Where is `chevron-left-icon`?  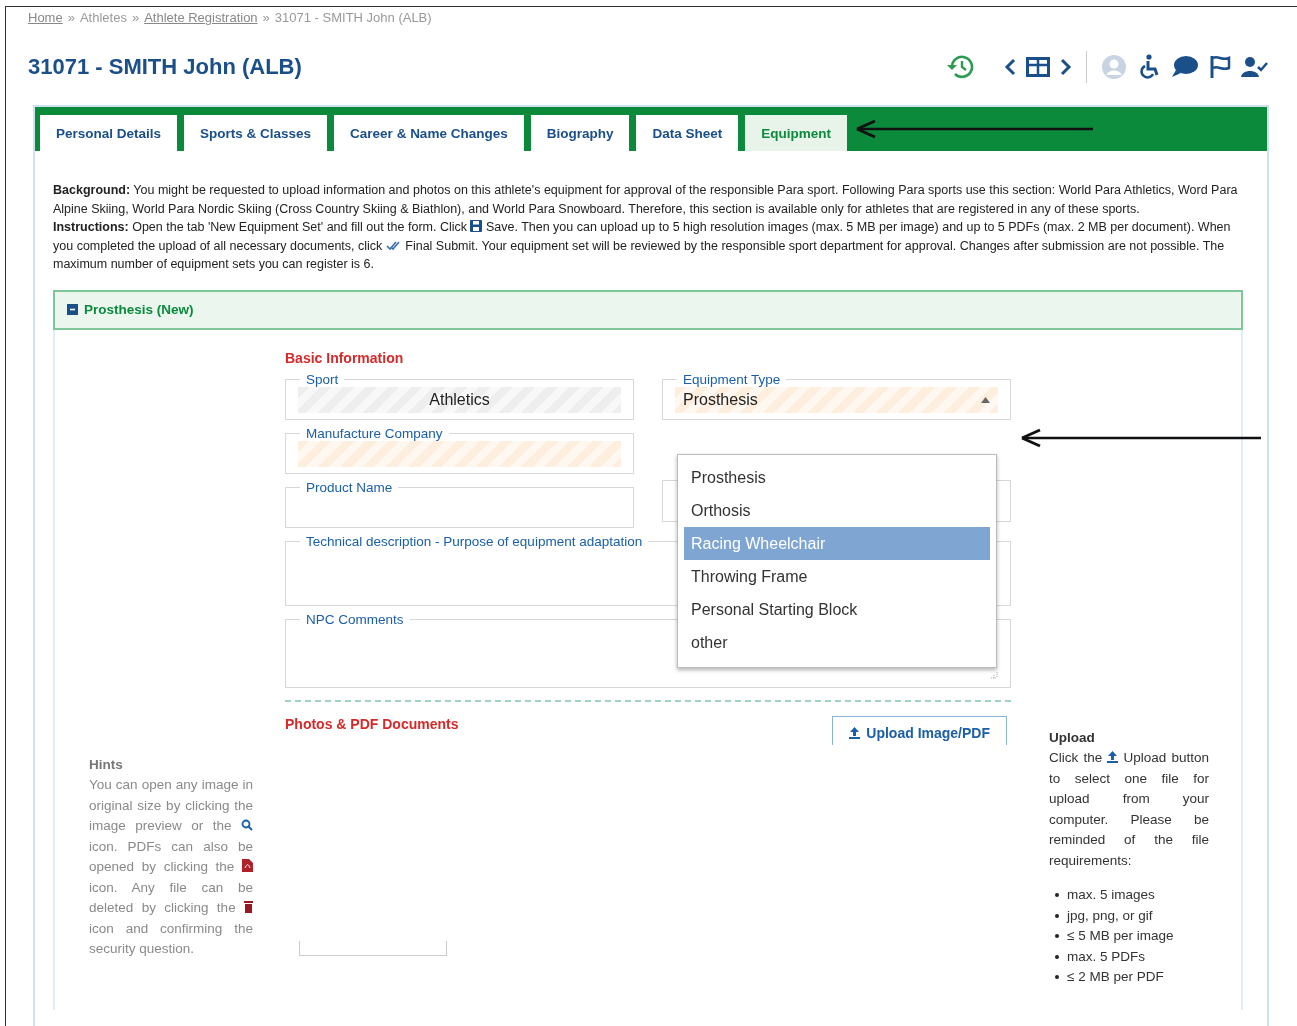 chevron-left-icon is located at coordinates (1010, 67).